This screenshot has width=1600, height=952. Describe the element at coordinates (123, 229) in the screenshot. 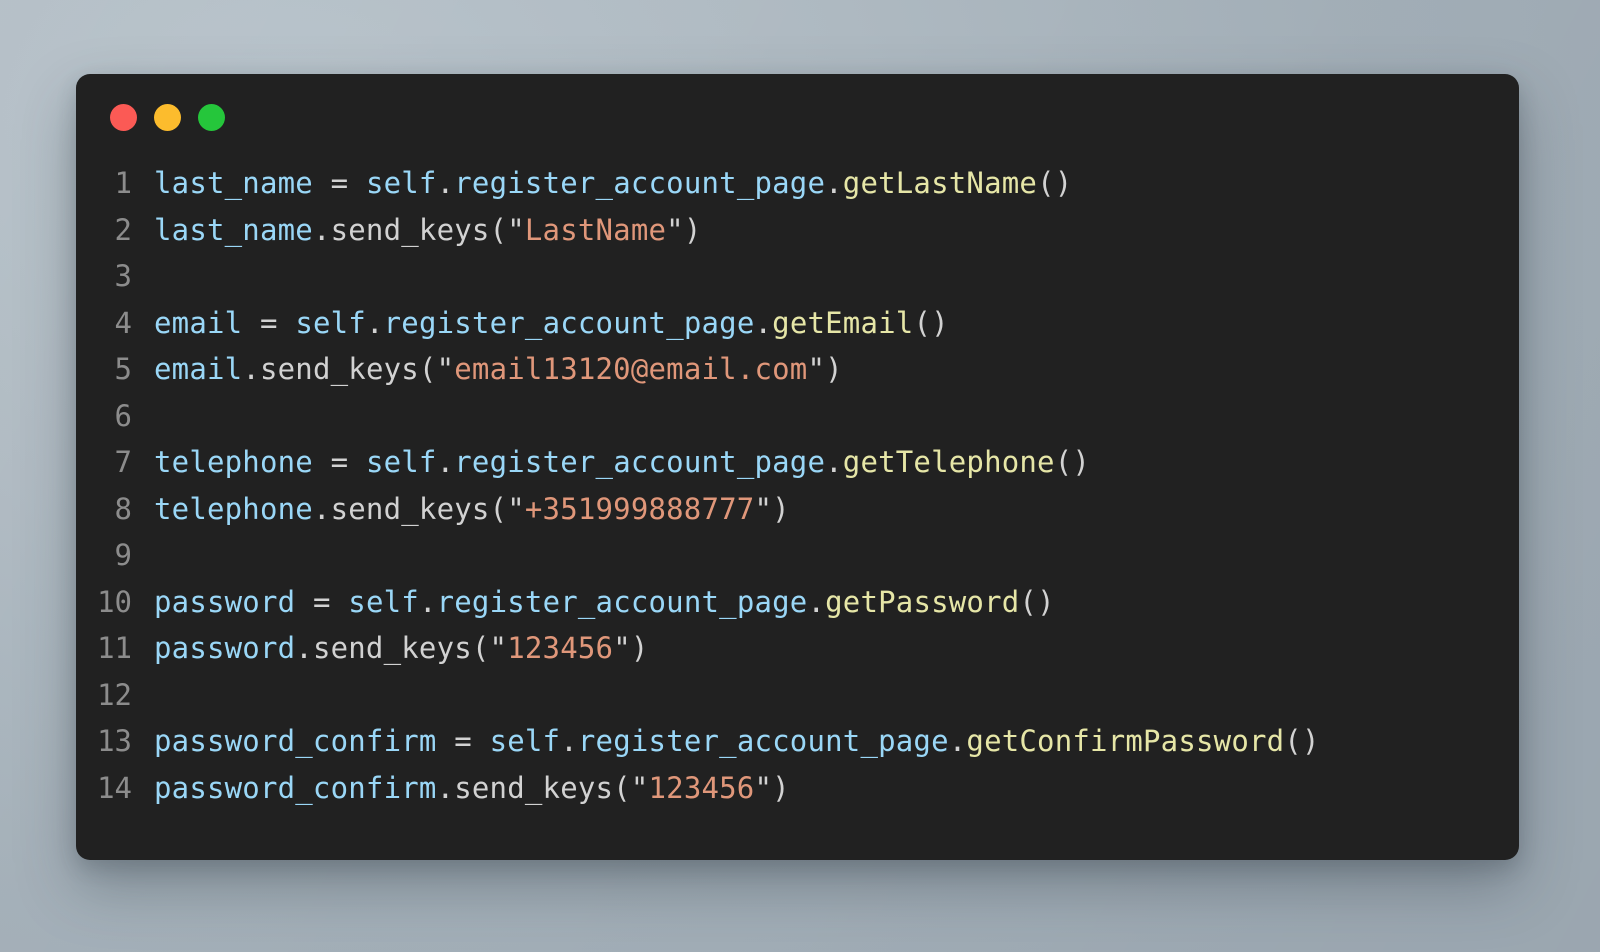

I see `line-number: 2` at that location.